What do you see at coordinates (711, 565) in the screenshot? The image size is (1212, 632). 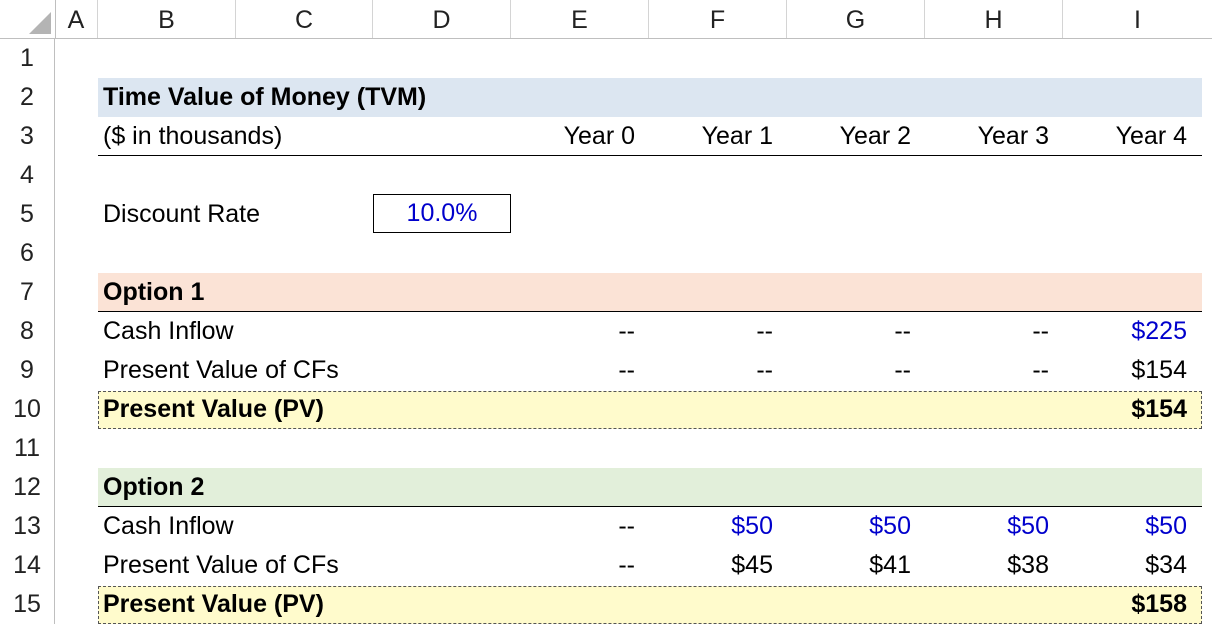 I see `option2-pv-cfs-y1: $45` at bounding box center [711, 565].